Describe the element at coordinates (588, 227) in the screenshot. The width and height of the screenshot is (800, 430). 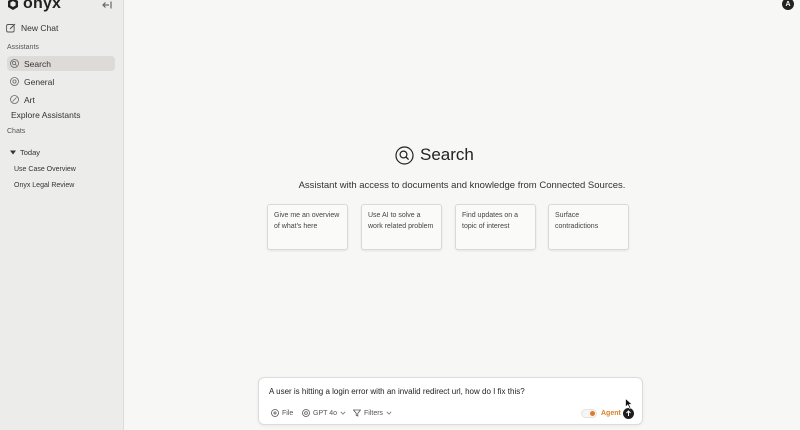
I see `starter-card: Surface contradictions` at that location.